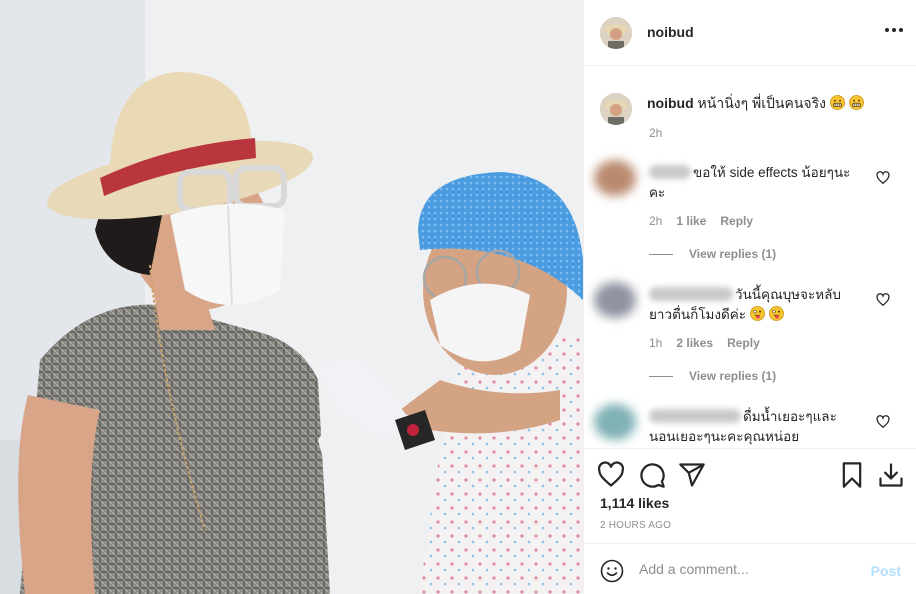 The image size is (916, 594). Describe the element at coordinates (743, 427) in the screenshot. I see `comment-text: ดื่มน้ำเยอะๆและ นอนเยอะๆนะคะคุณหน่อย` at that location.